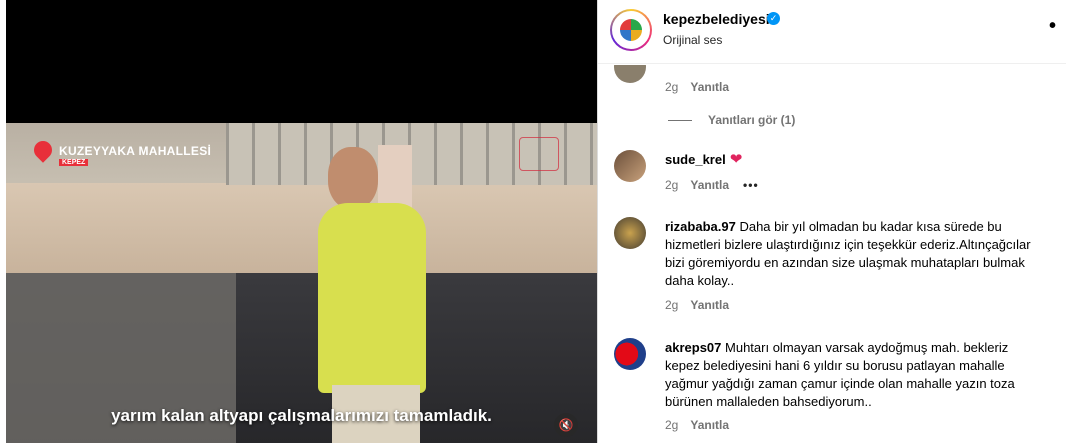 This screenshot has height=443, width=1066. I want to click on kepez-logo-icon, so click(631, 30).